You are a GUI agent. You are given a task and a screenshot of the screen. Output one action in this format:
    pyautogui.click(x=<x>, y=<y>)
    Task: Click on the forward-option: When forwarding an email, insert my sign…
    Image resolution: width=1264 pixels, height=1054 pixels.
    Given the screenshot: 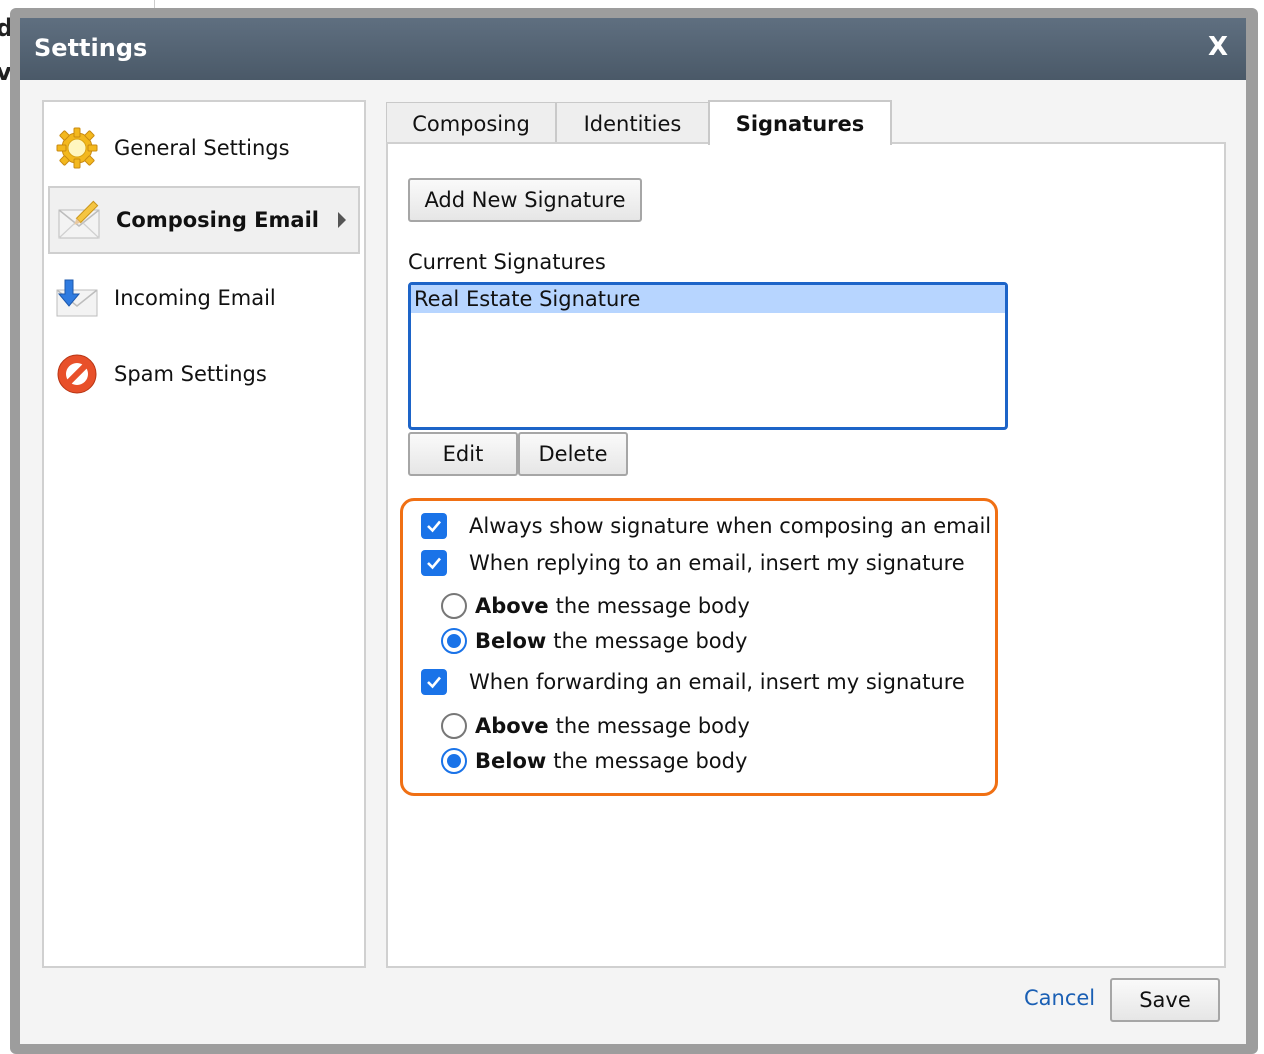 What is the action you would take?
    pyautogui.click(x=693, y=682)
    